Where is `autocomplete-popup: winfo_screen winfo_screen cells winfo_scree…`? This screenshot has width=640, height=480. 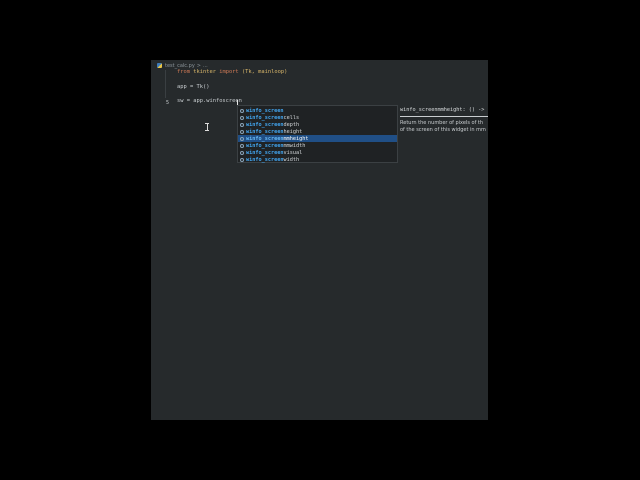 autocomplete-popup: winfo_screen winfo_screen cells winfo_scree… is located at coordinates (317, 134).